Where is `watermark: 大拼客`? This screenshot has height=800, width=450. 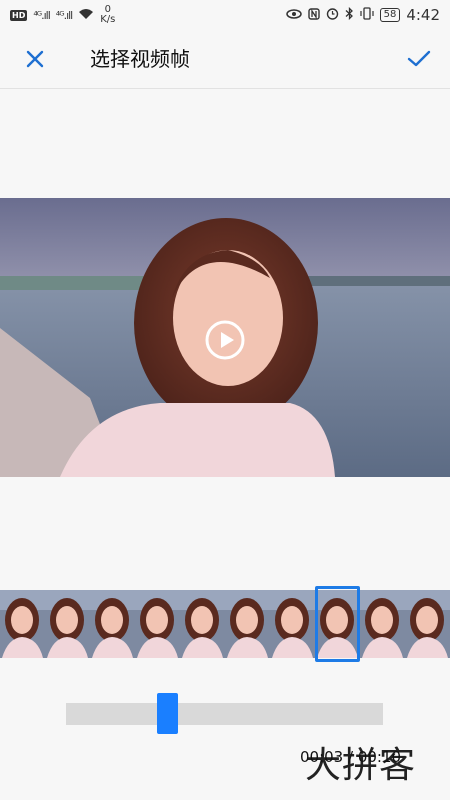
watermark: 大拼客 is located at coordinates (361, 765).